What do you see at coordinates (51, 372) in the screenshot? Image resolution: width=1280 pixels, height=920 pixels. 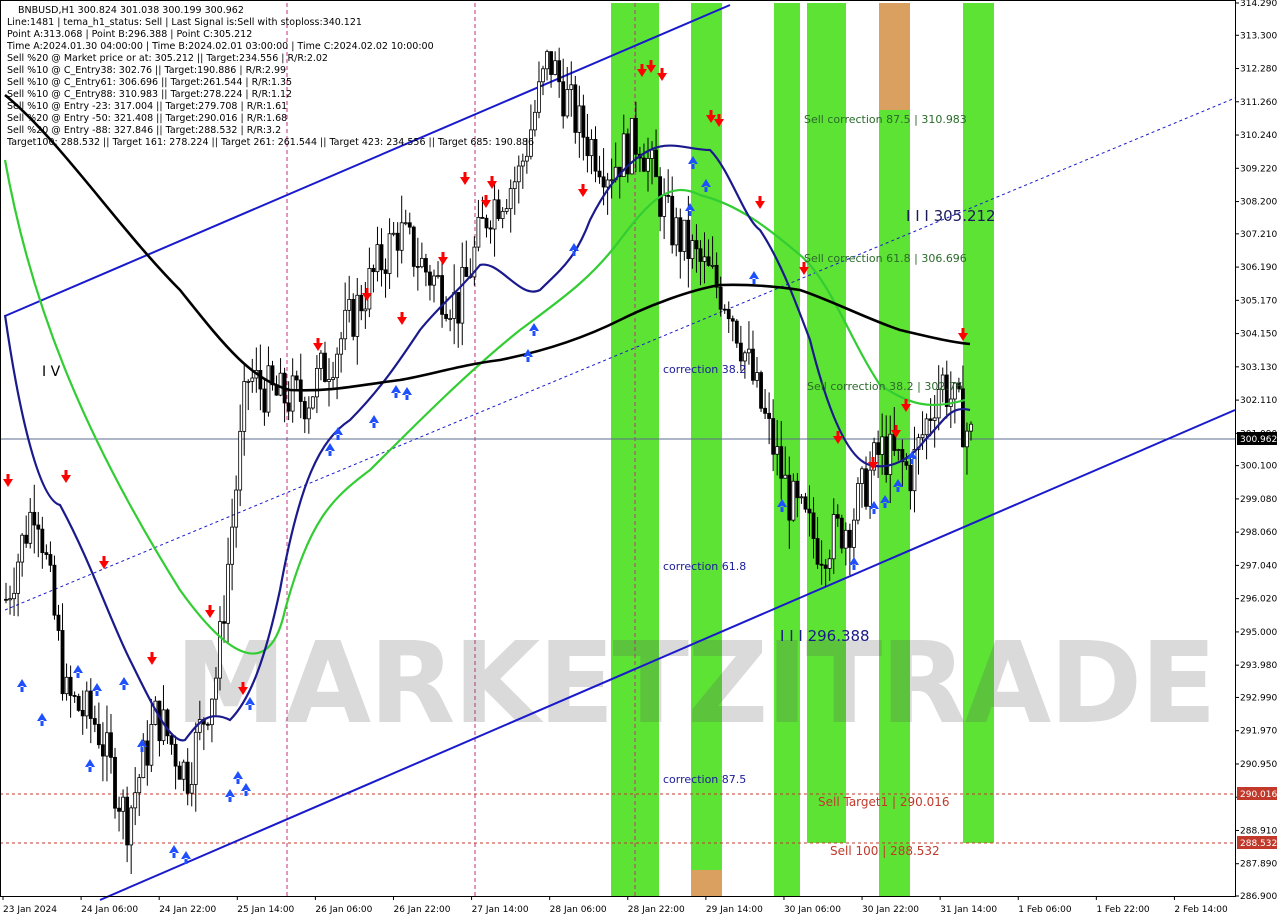 I see `wave-label: I V` at bounding box center [51, 372].